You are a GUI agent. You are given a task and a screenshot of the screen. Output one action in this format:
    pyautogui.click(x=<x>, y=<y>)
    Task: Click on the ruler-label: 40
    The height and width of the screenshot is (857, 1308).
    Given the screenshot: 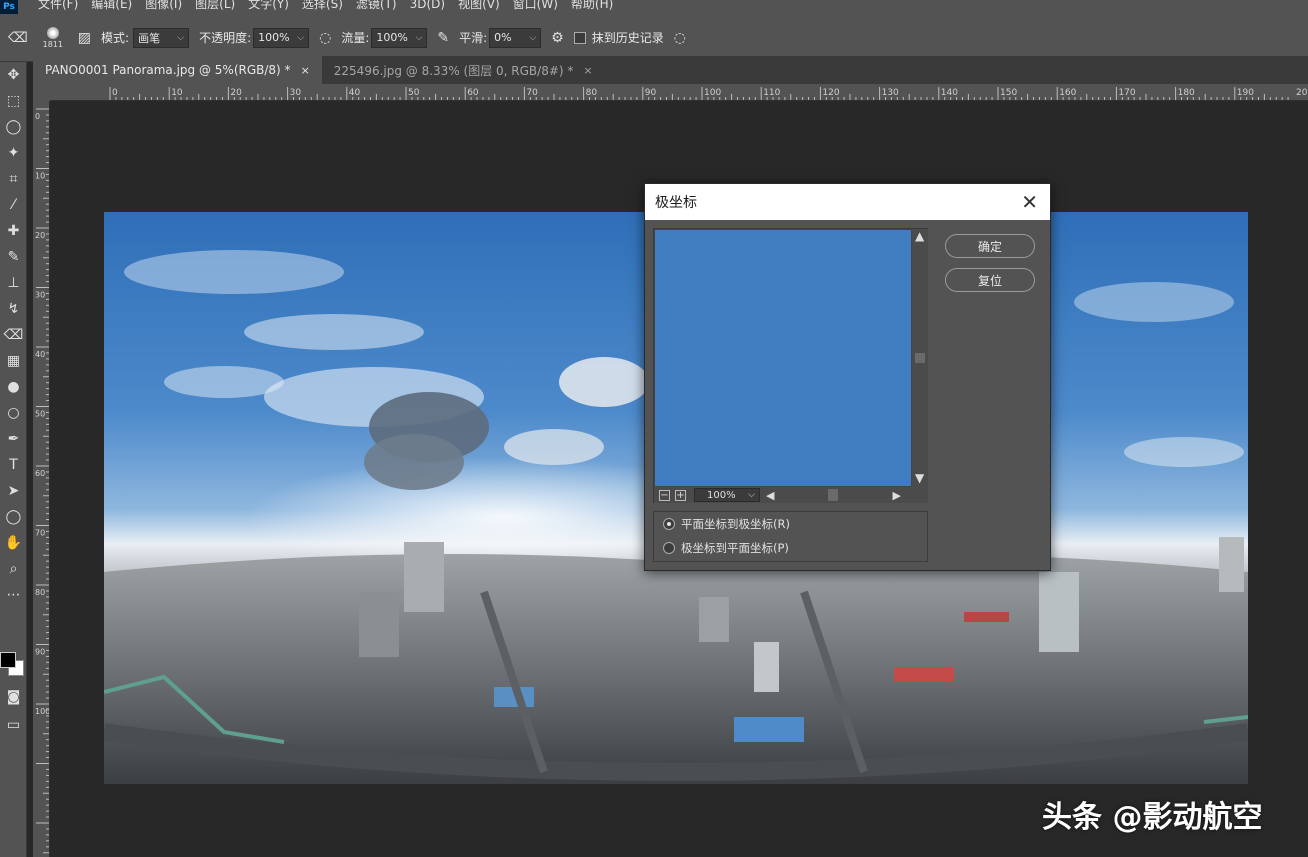 What is the action you would take?
    pyautogui.click(x=40, y=354)
    